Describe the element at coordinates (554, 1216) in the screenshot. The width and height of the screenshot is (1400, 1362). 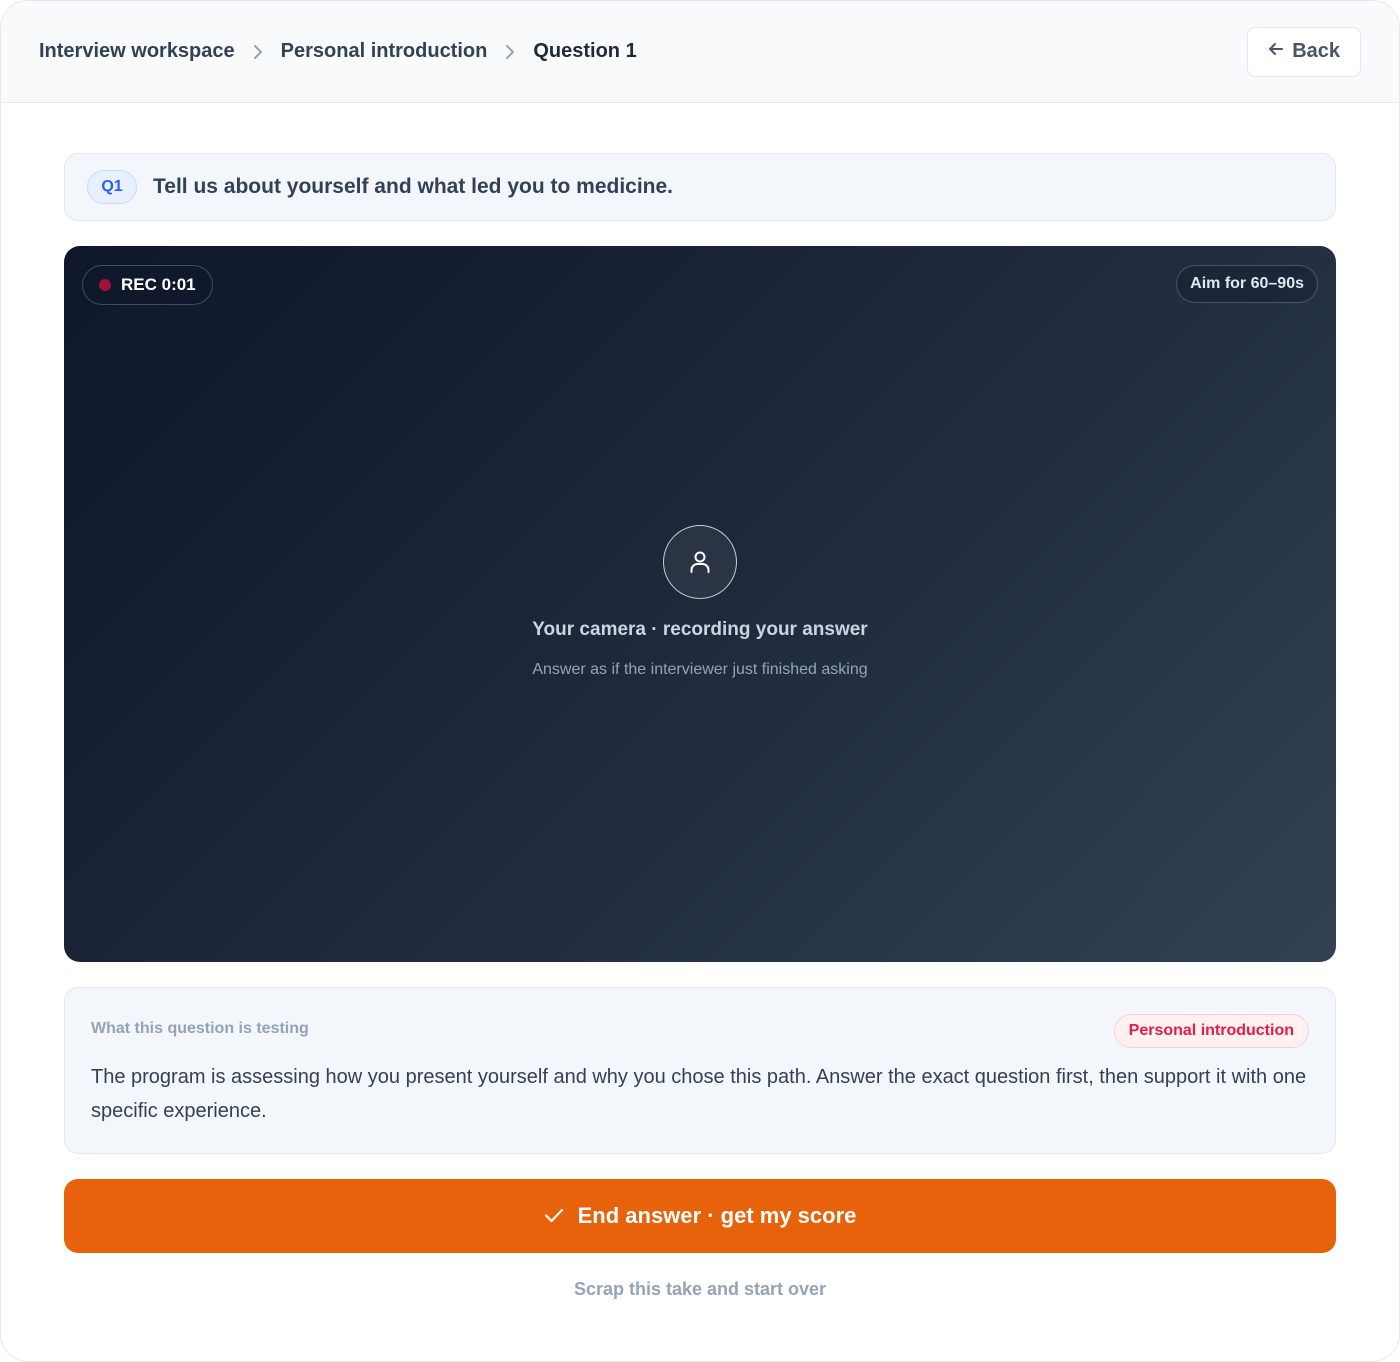
I see `checkmark-icon` at that location.